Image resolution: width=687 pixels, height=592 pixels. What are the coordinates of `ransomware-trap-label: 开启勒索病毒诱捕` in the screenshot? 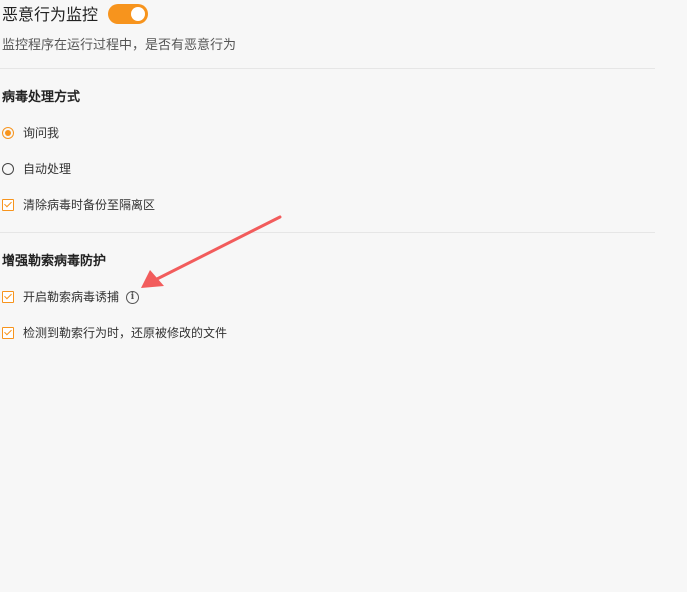 It's located at (71, 297).